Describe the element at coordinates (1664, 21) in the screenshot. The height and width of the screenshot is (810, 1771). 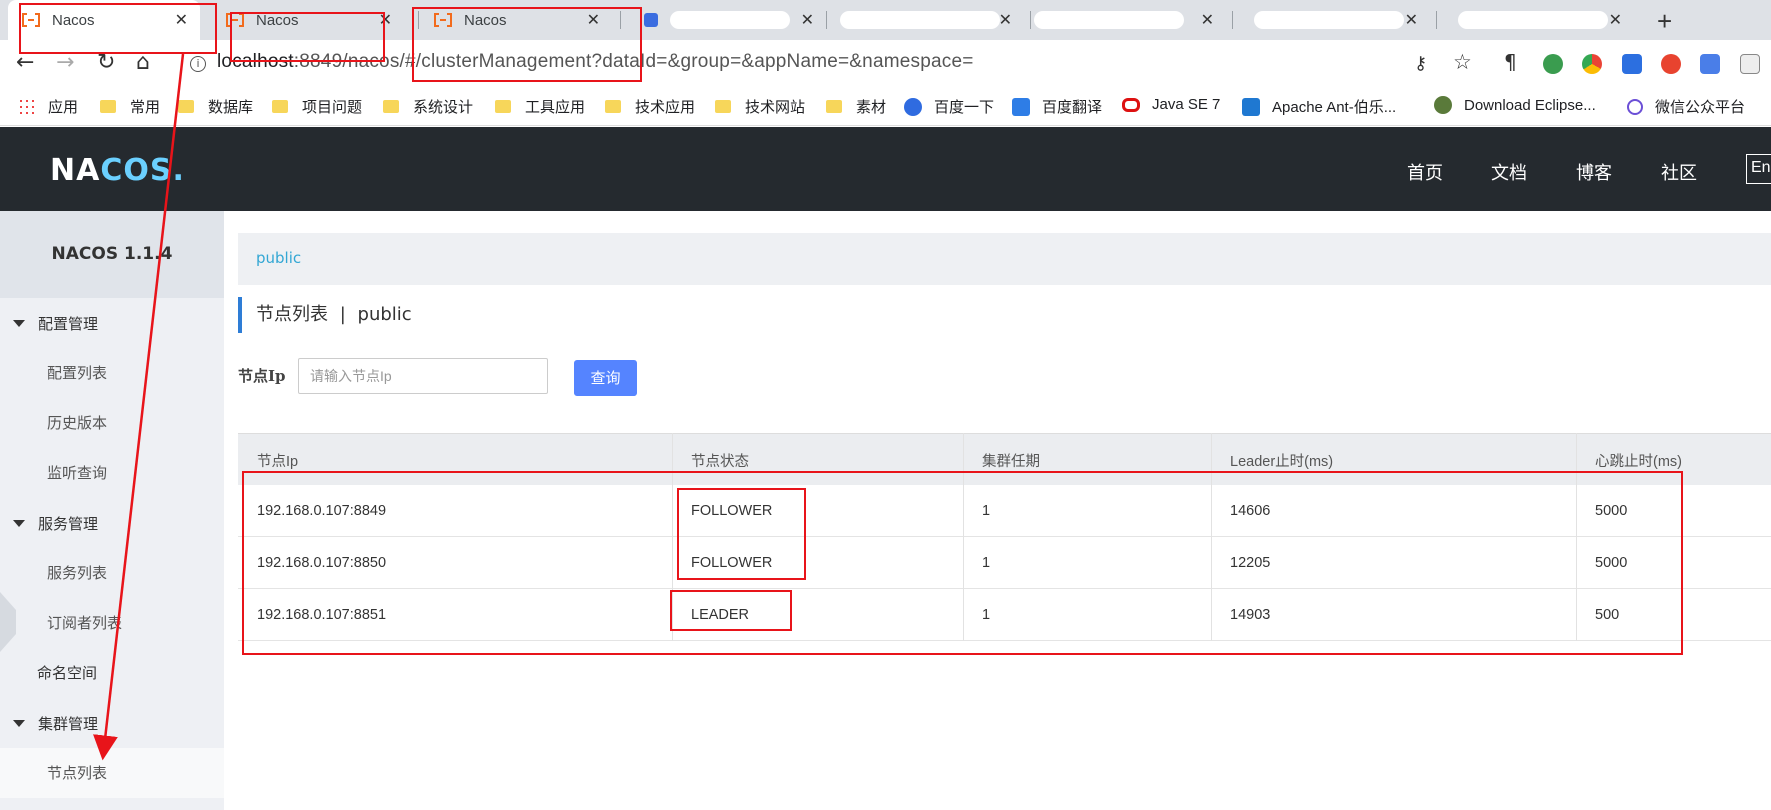
I see `new-tab-button: +` at that location.